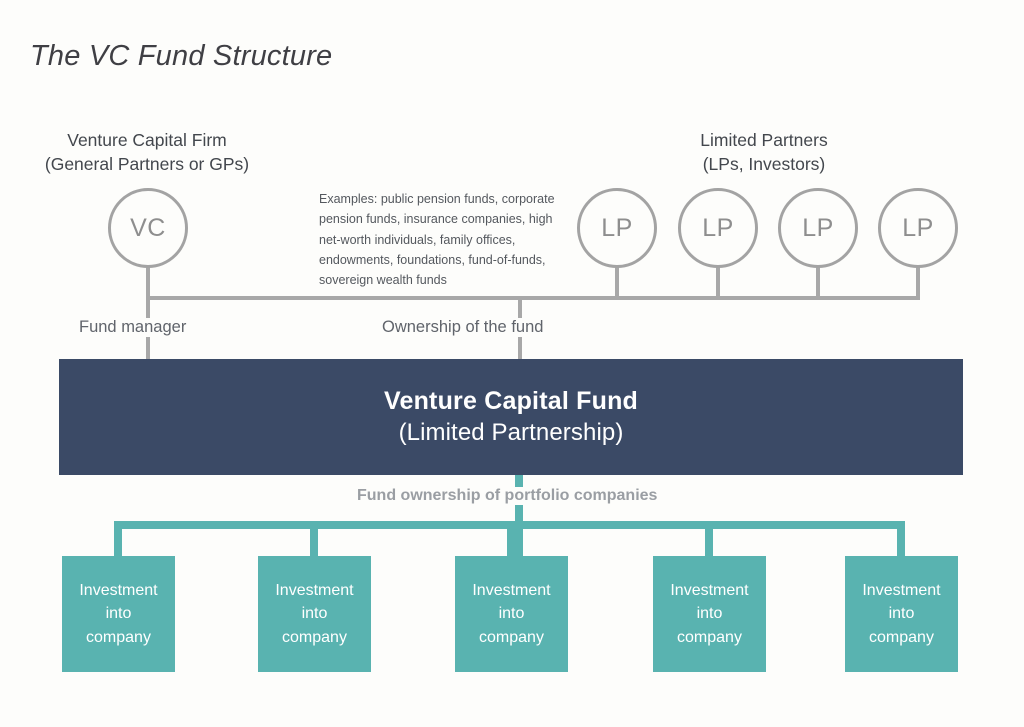  I want to click on portfolio-box-5: Investment into company, so click(901, 614).